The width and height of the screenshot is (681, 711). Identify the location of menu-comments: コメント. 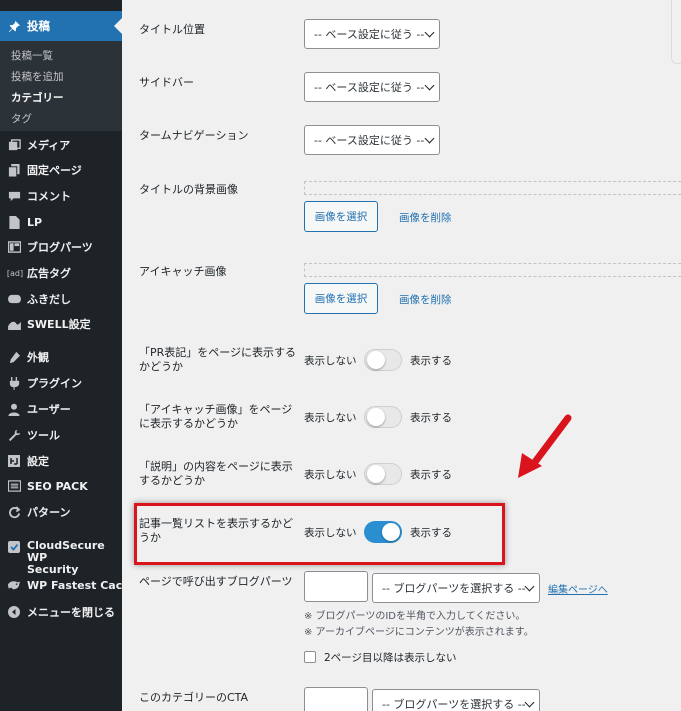
(61, 196).